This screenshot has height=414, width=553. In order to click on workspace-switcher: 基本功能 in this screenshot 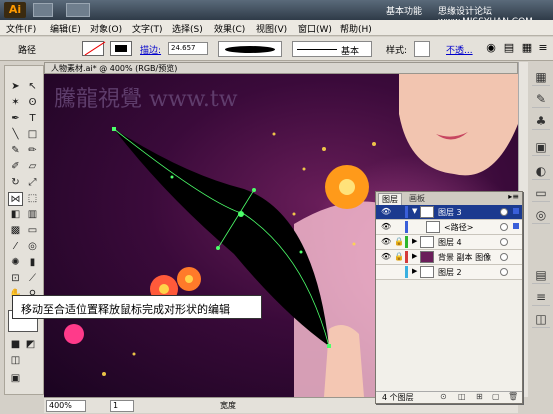, I will do `click(404, 10)`.